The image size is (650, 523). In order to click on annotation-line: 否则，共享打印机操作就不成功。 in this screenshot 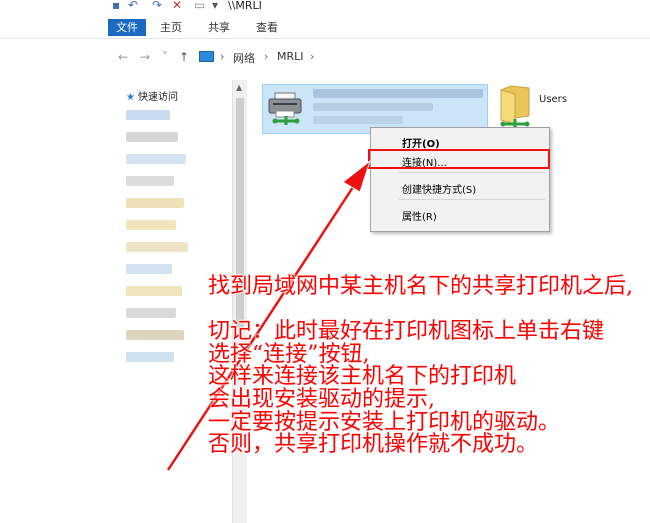, I will do `click(373, 445)`.